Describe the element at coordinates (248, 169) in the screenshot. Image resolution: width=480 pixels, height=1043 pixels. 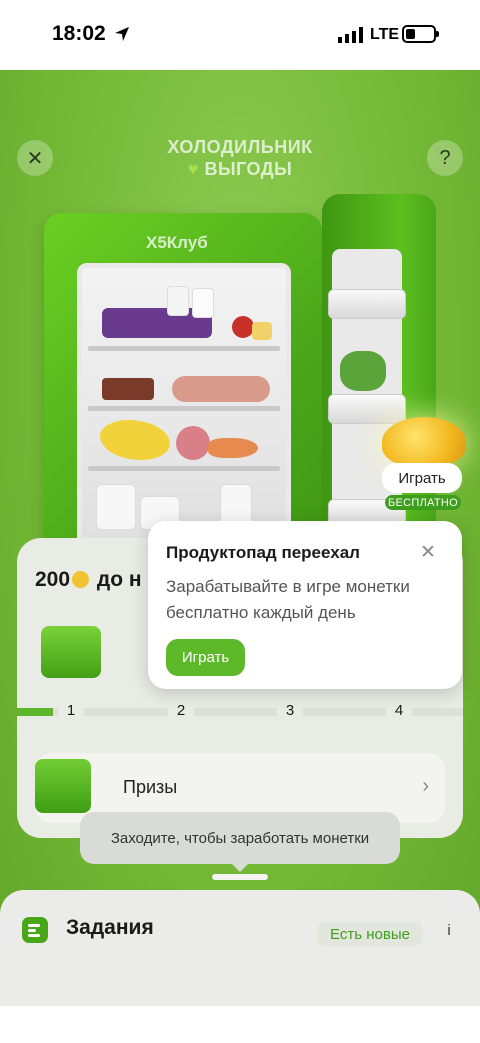
I see `game-title-line2: ВЫГОДЫ` at that location.